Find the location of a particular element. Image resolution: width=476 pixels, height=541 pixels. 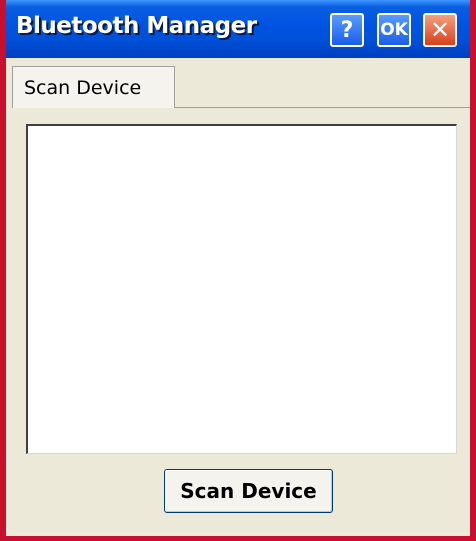

help-icon: ? is located at coordinates (347, 30).